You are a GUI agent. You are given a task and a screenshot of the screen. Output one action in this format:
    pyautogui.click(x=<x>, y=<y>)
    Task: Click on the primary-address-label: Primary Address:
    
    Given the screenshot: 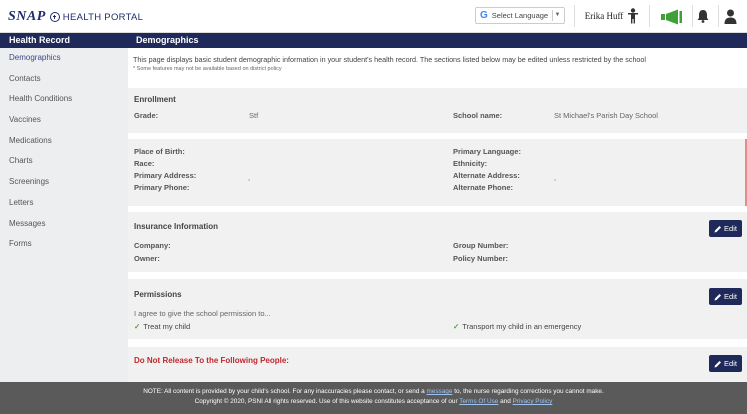 What is the action you would take?
    pyautogui.click(x=165, y=175)
    